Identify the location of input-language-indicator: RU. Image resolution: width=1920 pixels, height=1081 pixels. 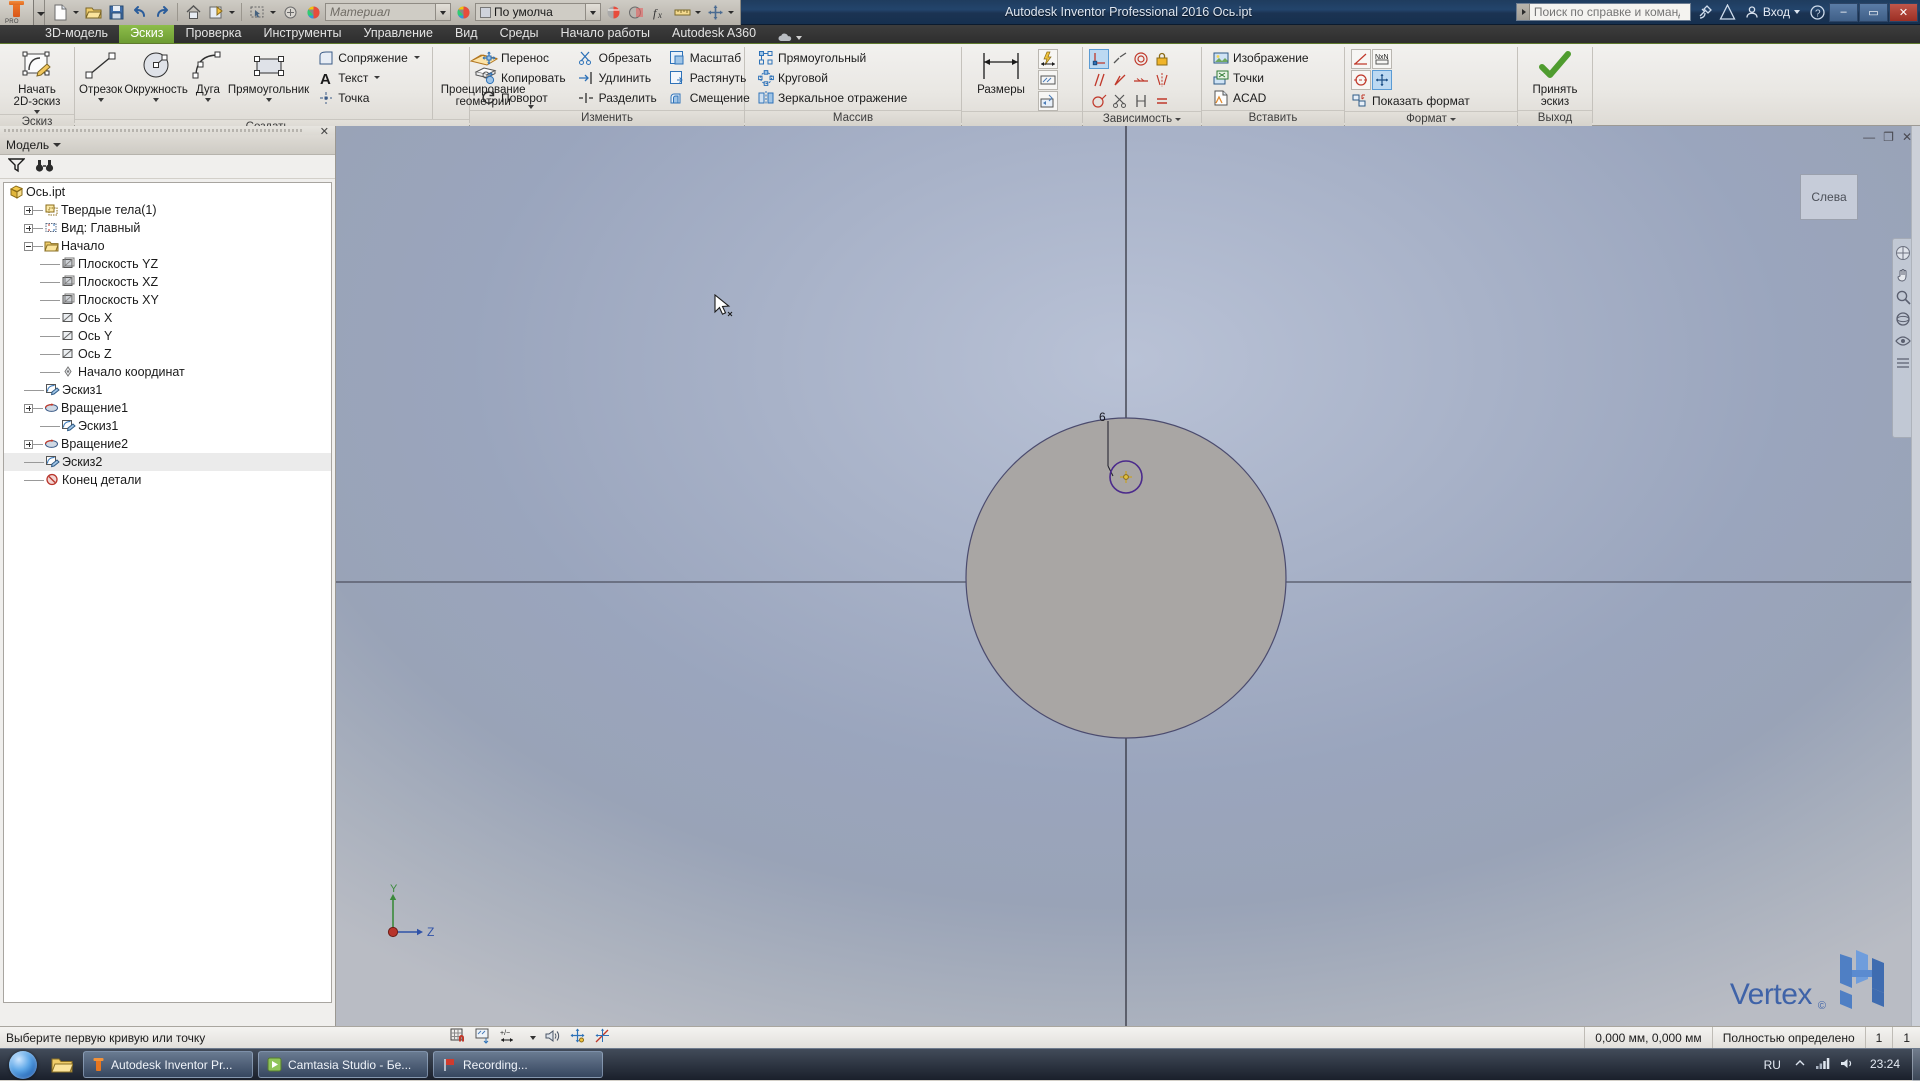
(1772, 1065).